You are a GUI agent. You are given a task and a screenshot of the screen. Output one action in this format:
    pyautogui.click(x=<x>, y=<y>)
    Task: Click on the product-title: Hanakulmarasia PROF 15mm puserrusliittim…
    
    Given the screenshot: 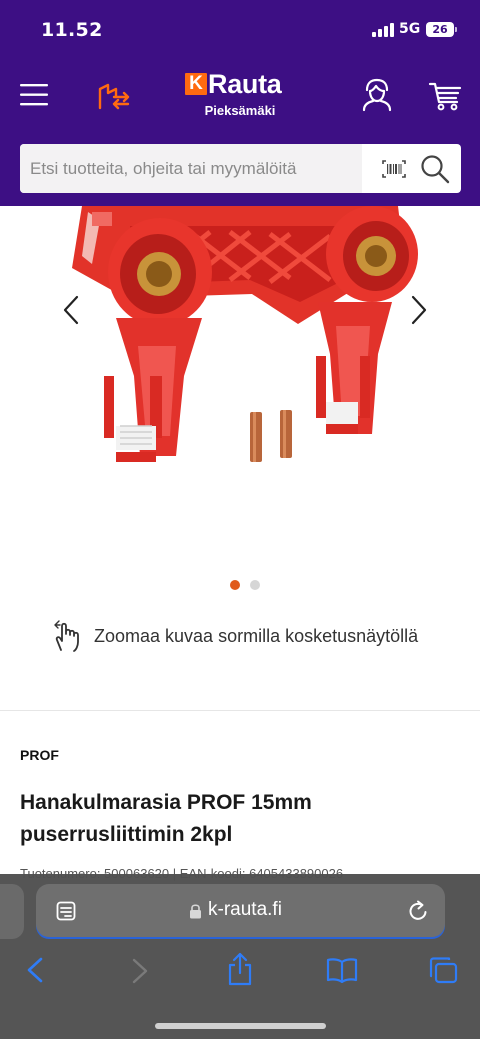 What is the action you would take?
    pyautogui.click(x=166, y=818)
    